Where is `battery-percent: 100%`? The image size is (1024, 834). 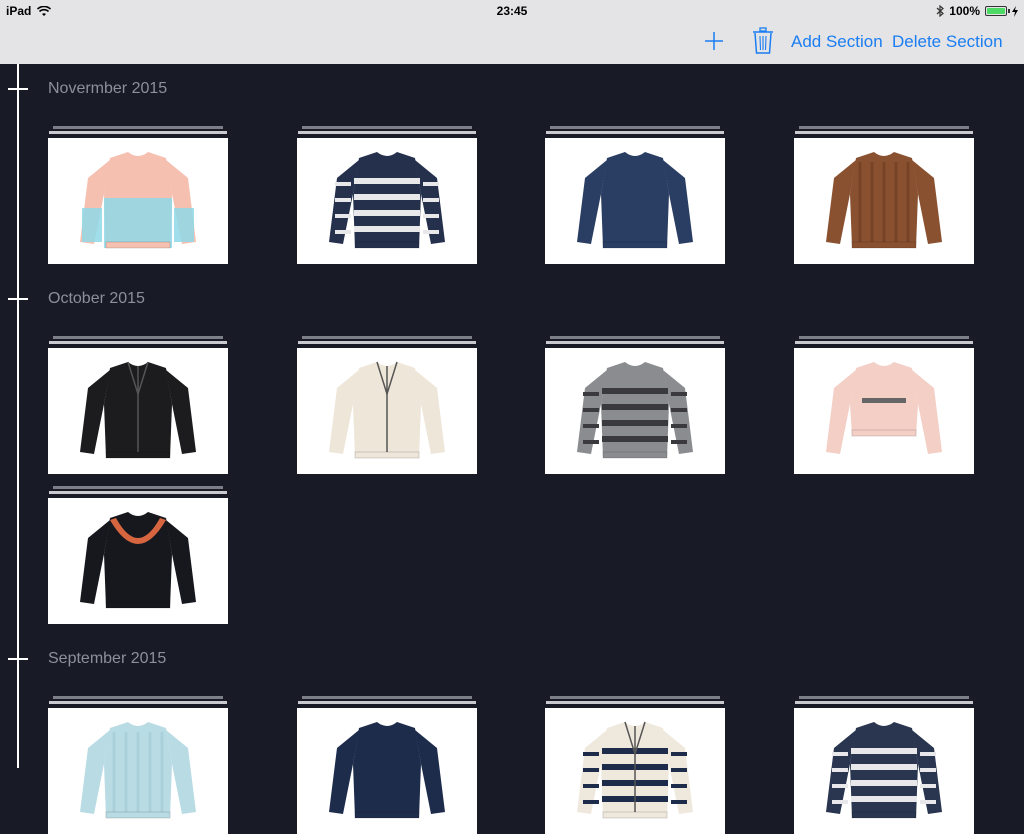 battery-percent: 100% is located at coordinates (964, 11).